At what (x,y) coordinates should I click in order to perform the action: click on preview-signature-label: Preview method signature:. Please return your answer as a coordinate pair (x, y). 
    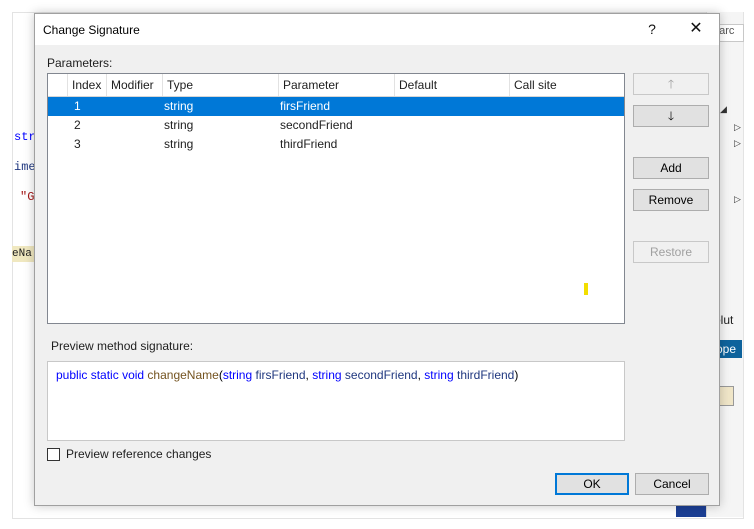
    Looking at the image, I should click on (122, 346).